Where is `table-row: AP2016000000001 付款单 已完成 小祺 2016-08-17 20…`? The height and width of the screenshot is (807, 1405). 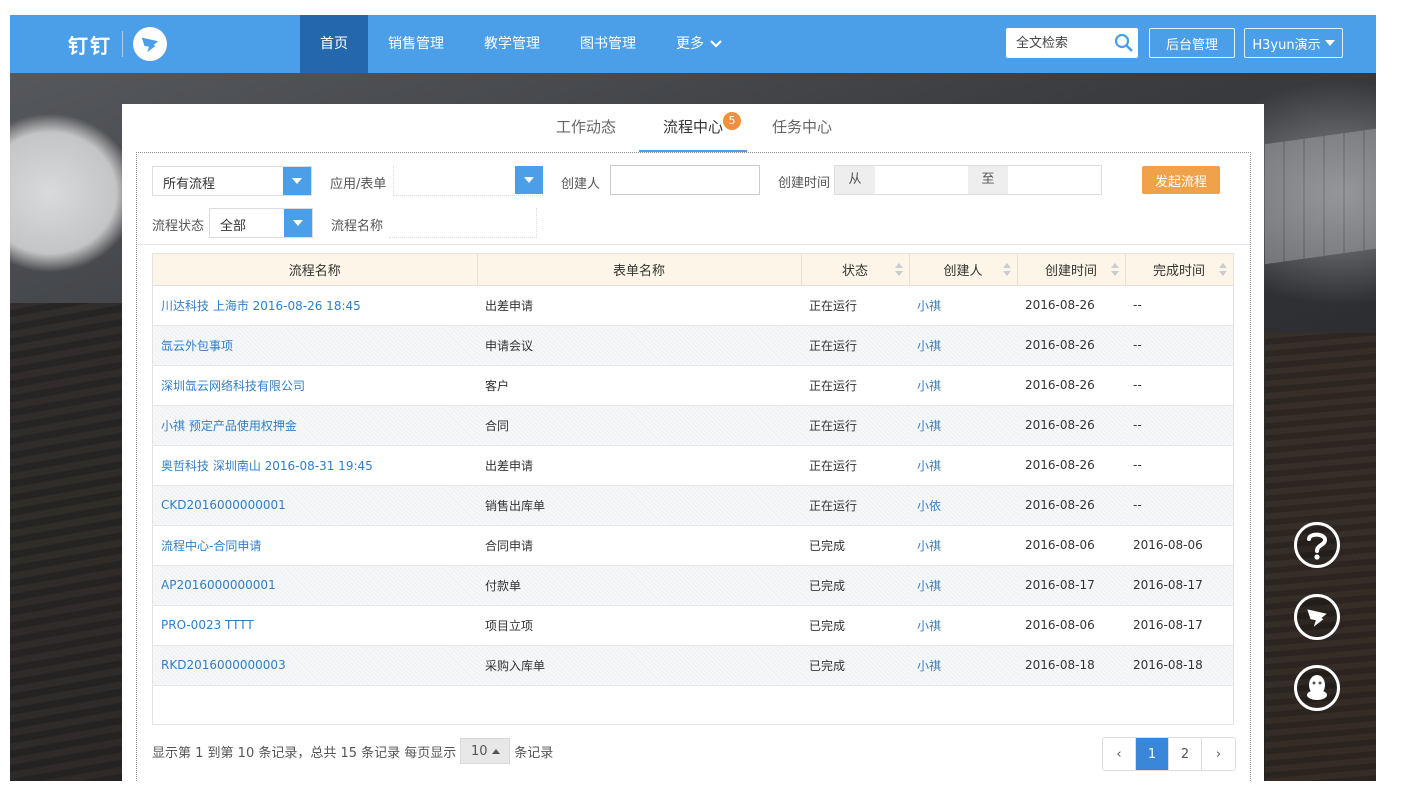
table-row: AP2016000000001 付款单 已完成 小祺 2016-08-17 20… is located at coordinates (693, 585).